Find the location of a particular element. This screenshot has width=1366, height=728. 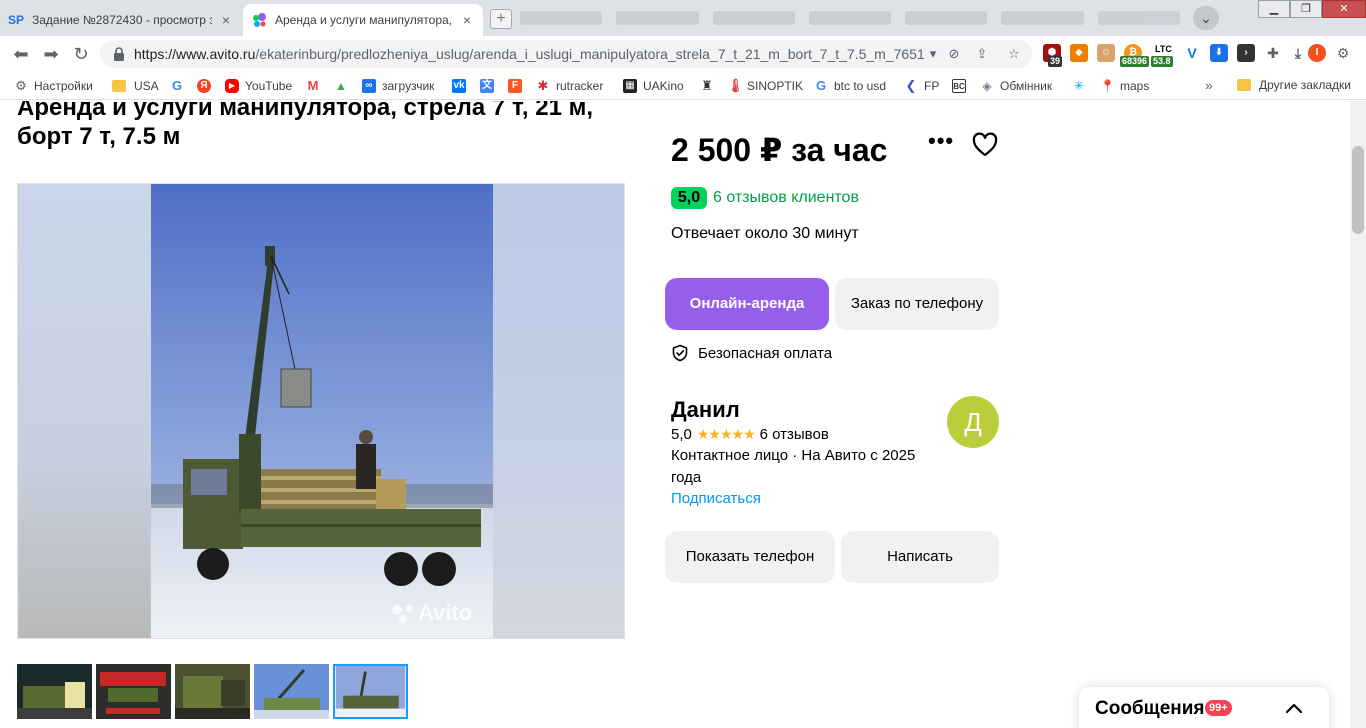

other-bookmarks: Другие закладки is located at coordinates (1294, 85).